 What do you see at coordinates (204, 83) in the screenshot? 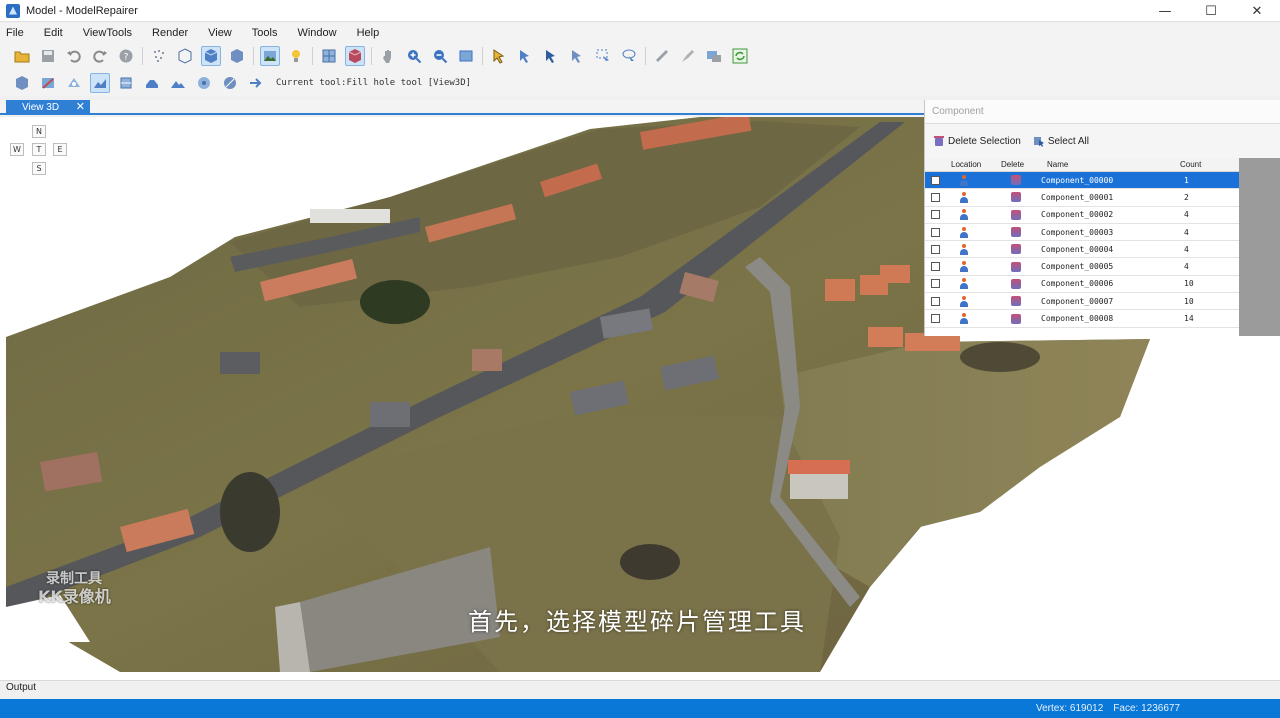
I see `texture-edit-icon` at bounding box center [204, 83].